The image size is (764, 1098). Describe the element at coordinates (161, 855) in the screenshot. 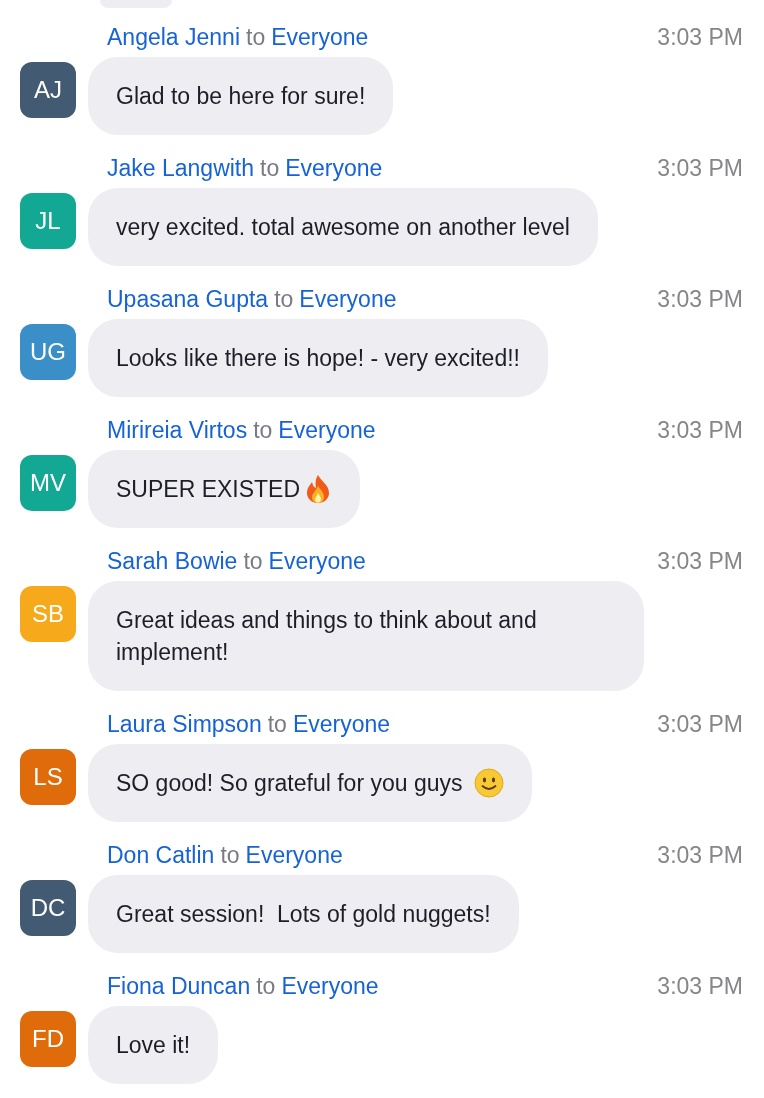

I see `sender-name: Don Catlin` at that location.